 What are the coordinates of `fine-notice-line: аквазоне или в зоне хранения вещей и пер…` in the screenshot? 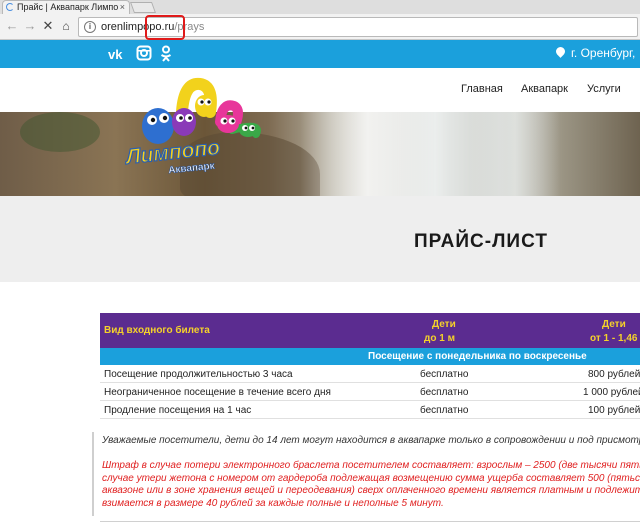 It's located at (371, 490).